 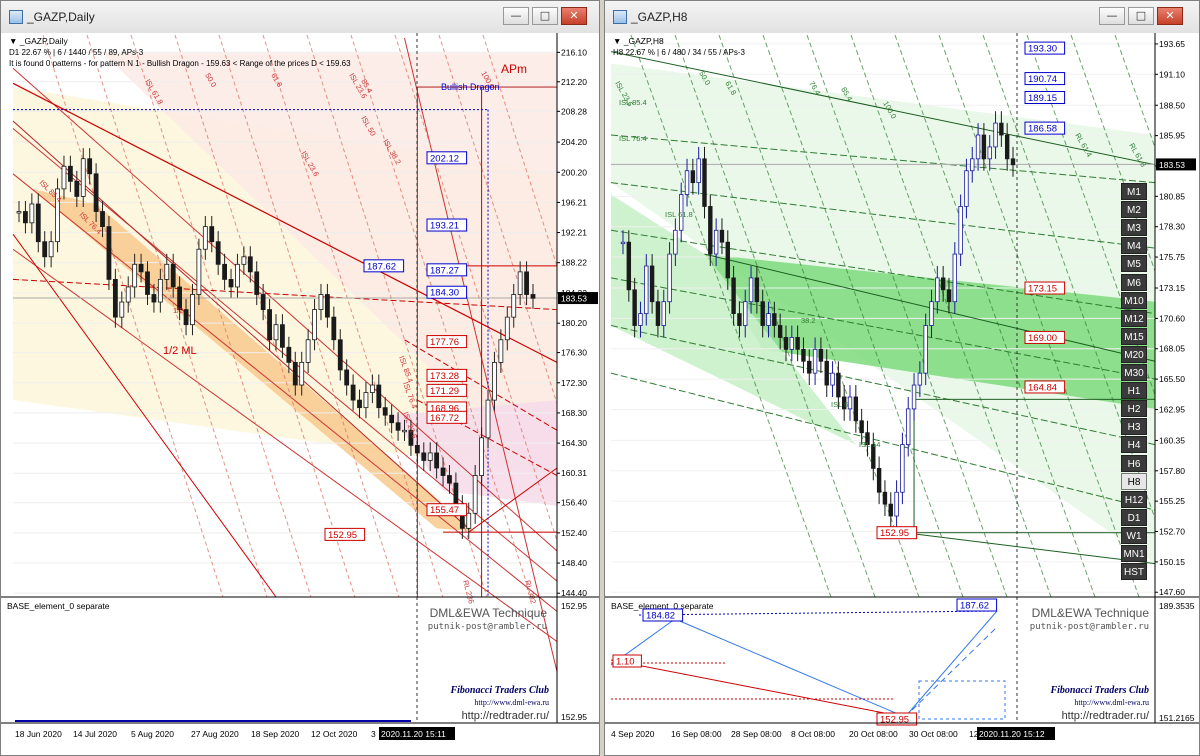 What do you see at coordinates (839, 404) in the screenshot?
I see `fib-level-label: ISL 6` at bounding box center [839, 404].